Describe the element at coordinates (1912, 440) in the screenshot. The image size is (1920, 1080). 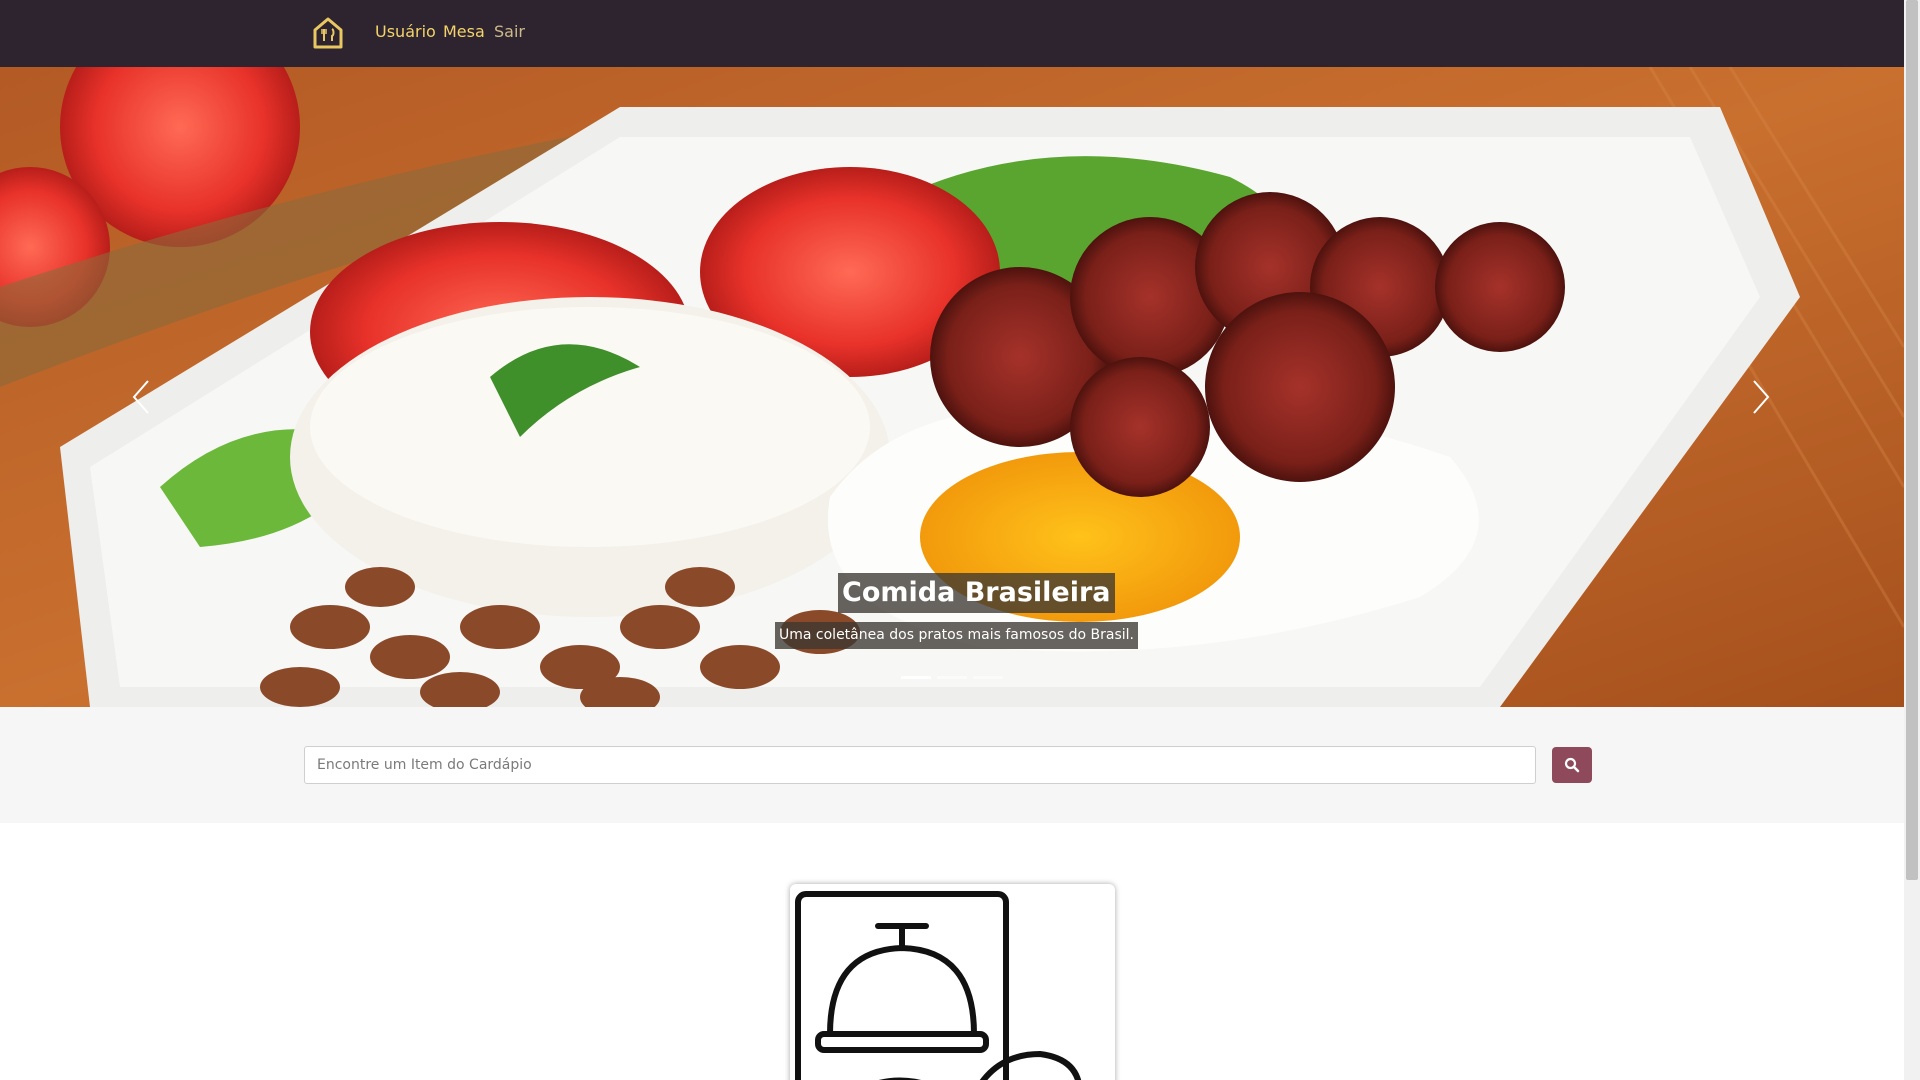
I see `scrollbar-thumb` at that location.